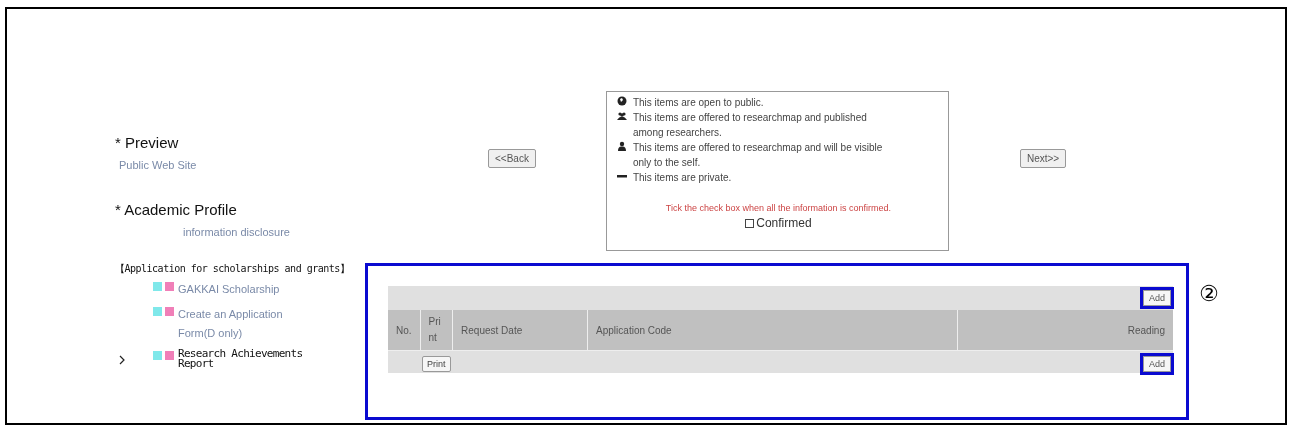 The height and width of the screenshot is (435, 1290). Describe the element at coordinates (520, 330) in the screenshot. I see `column-header: Request Date` at that location.